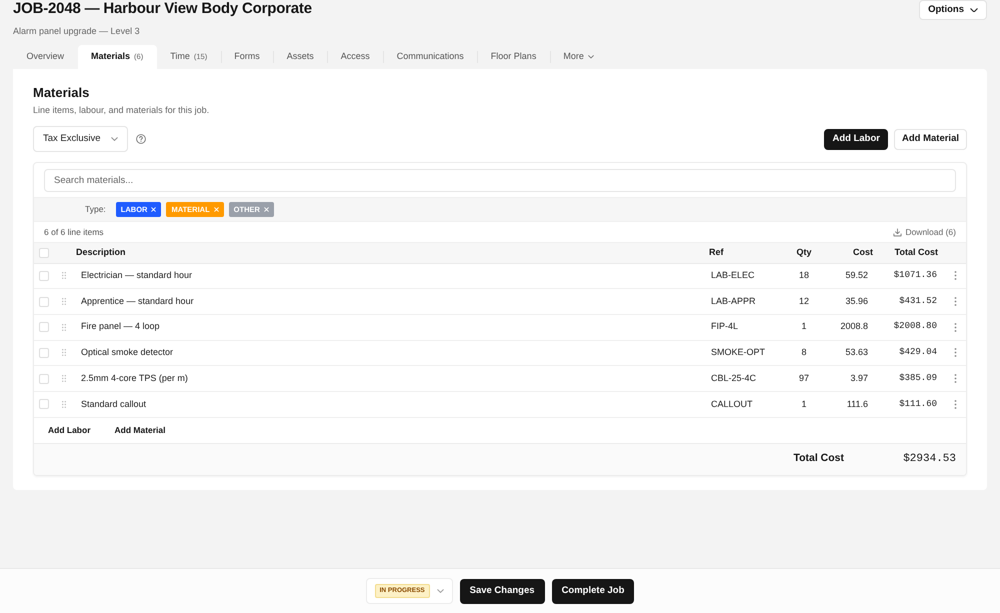  I want to click on download-link: Download (6), so click(924, 232).